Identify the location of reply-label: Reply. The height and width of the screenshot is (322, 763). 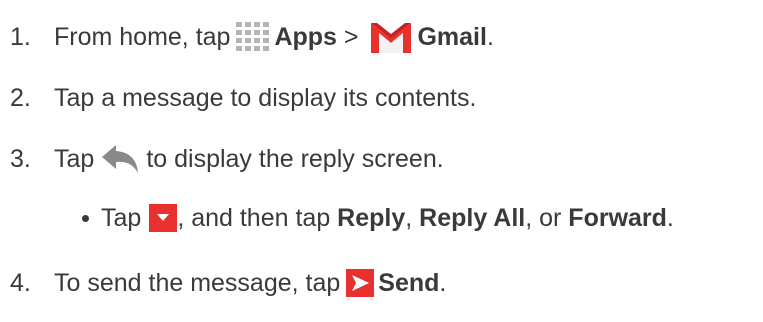
(371, 218).